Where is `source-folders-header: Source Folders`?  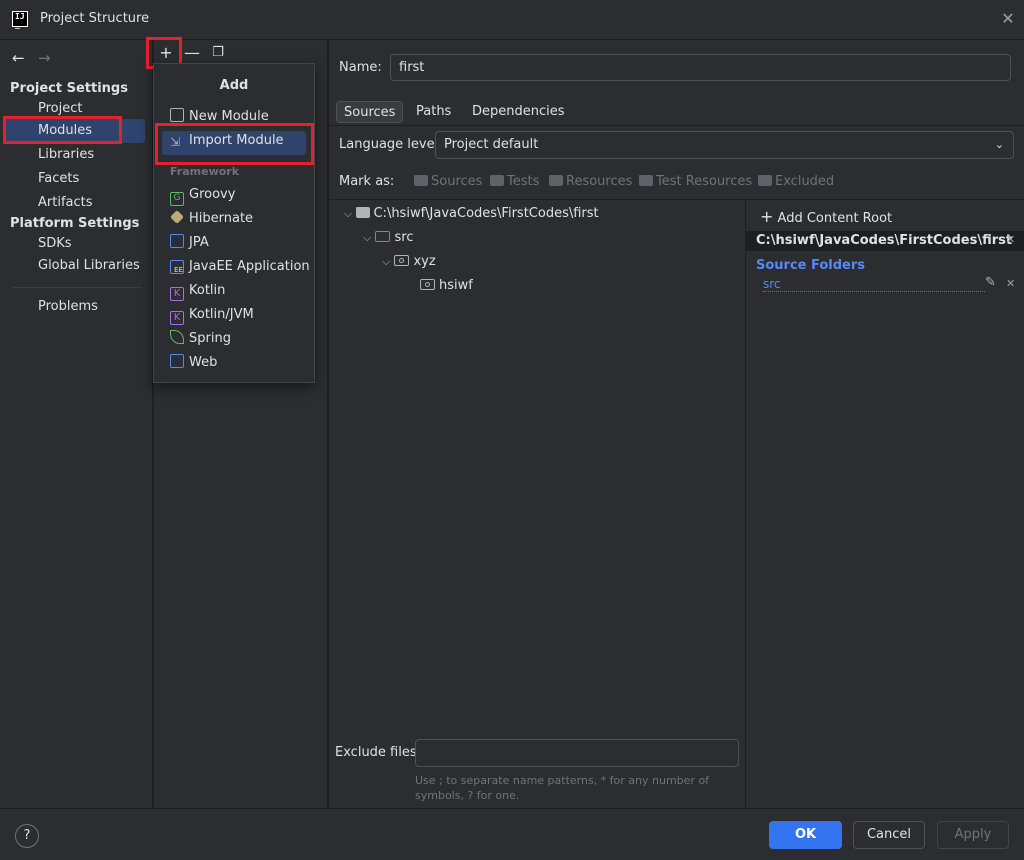 source-folders-header: Source Folders is located at coordinates (811, 265).